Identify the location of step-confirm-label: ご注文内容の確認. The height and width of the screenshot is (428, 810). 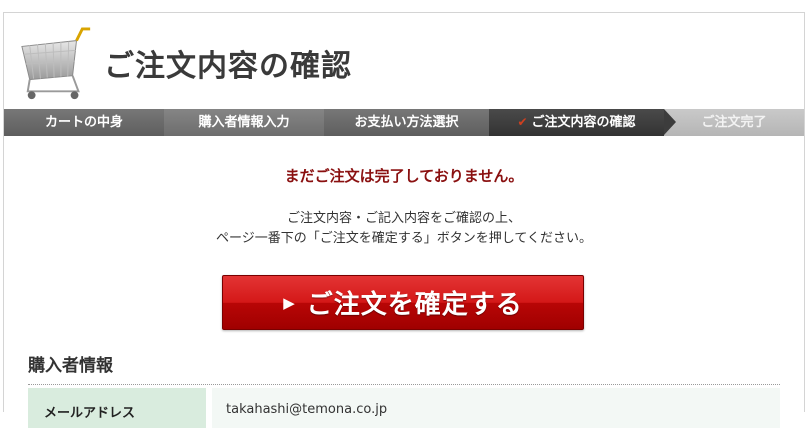
(583, 122).